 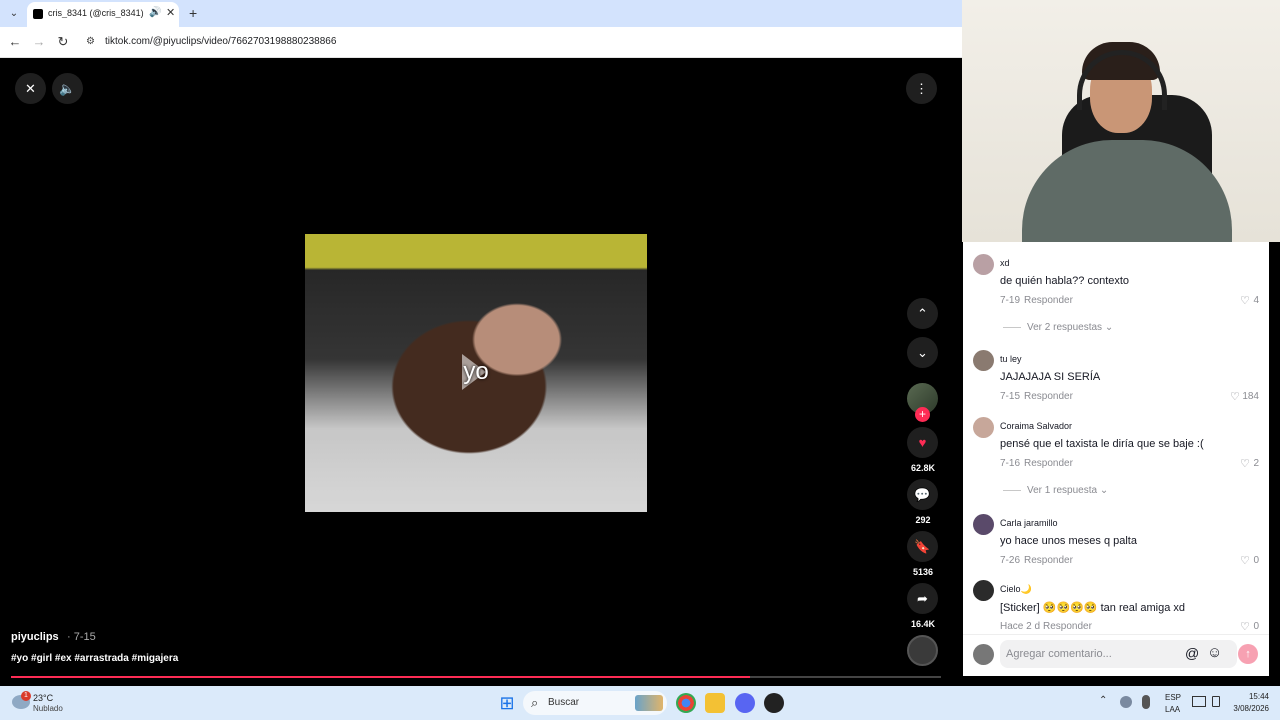 I want to click on discord-icon, so click(x=745, y=703).